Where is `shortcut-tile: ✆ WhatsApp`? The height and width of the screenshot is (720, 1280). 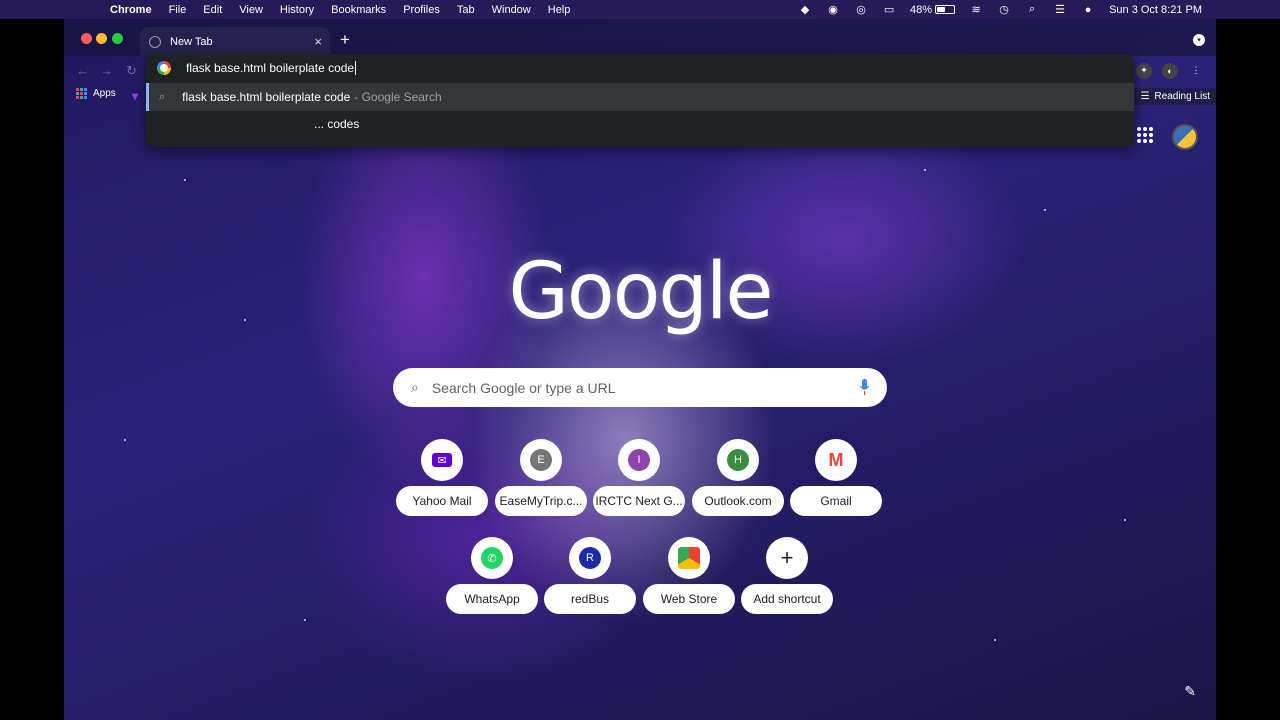 shortcut-tile: ✆ WhatsApp is located at coordinates (492, 577).